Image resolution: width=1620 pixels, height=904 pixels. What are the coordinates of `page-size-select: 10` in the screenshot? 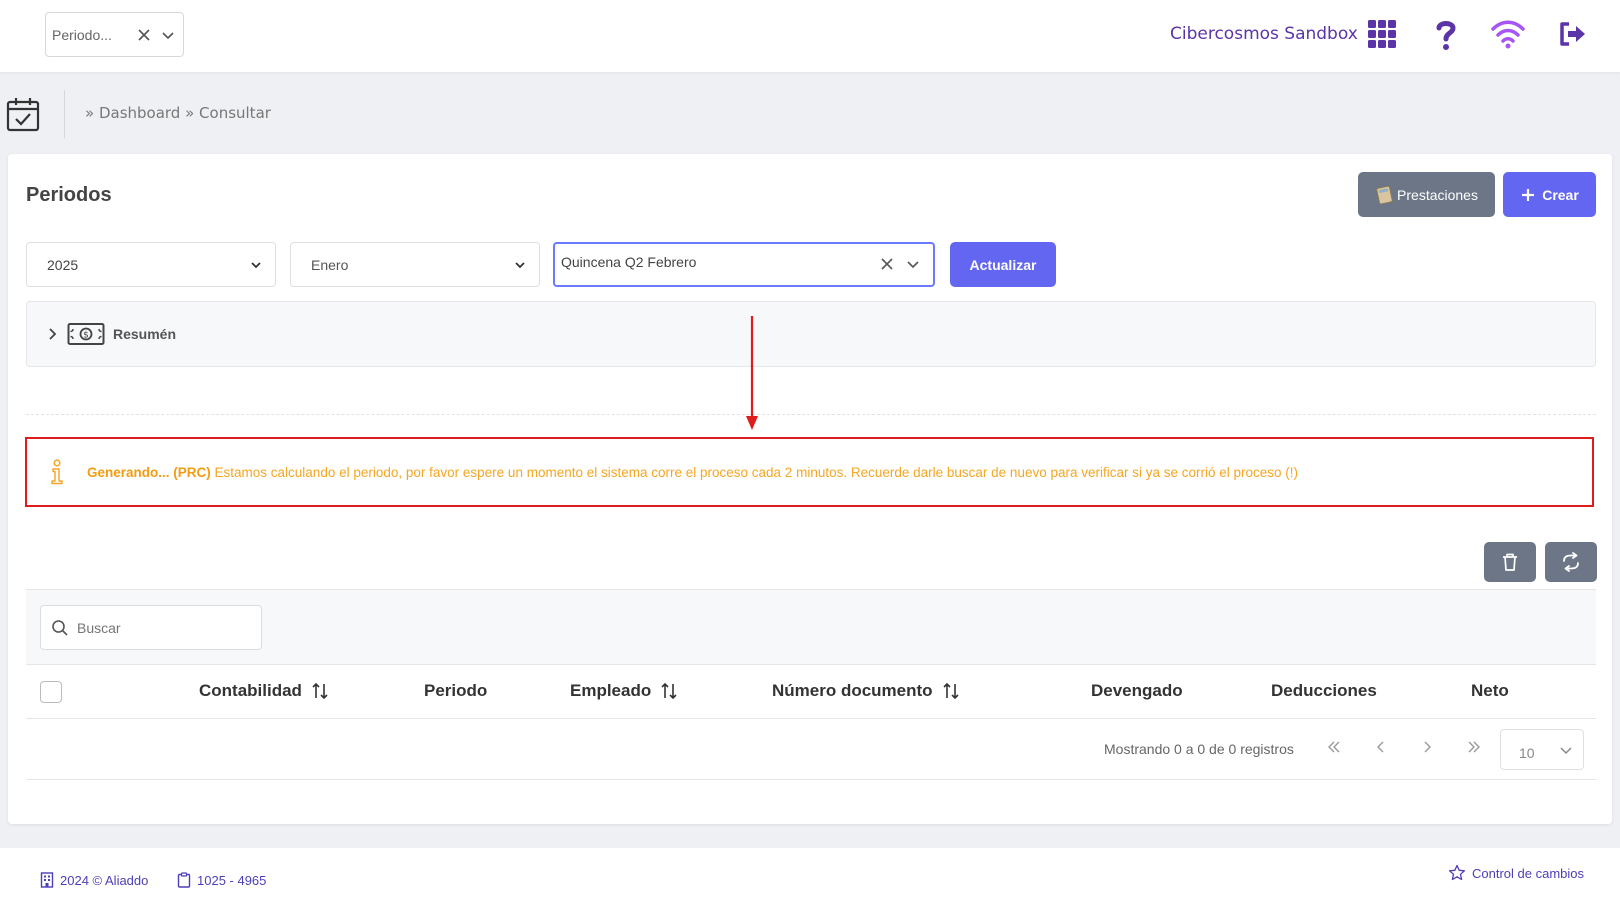 It's located at (1542, 749).